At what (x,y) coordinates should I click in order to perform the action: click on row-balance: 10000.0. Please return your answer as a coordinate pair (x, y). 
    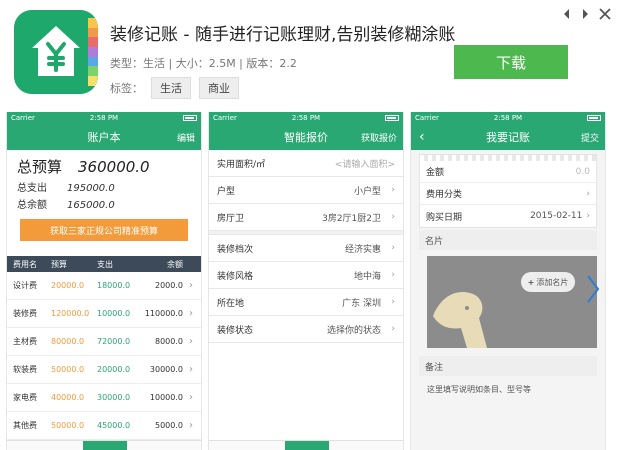
    Looking at the image, I should click on (166, 397).